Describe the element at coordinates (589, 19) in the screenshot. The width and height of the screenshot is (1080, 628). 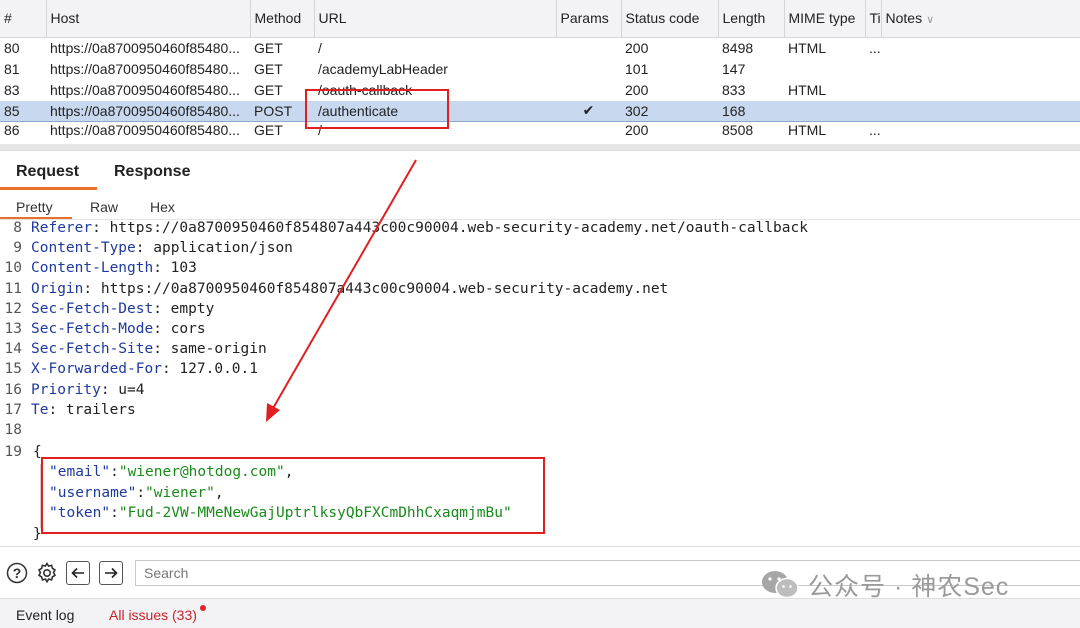
I see `column-header-params: Params` at that location.